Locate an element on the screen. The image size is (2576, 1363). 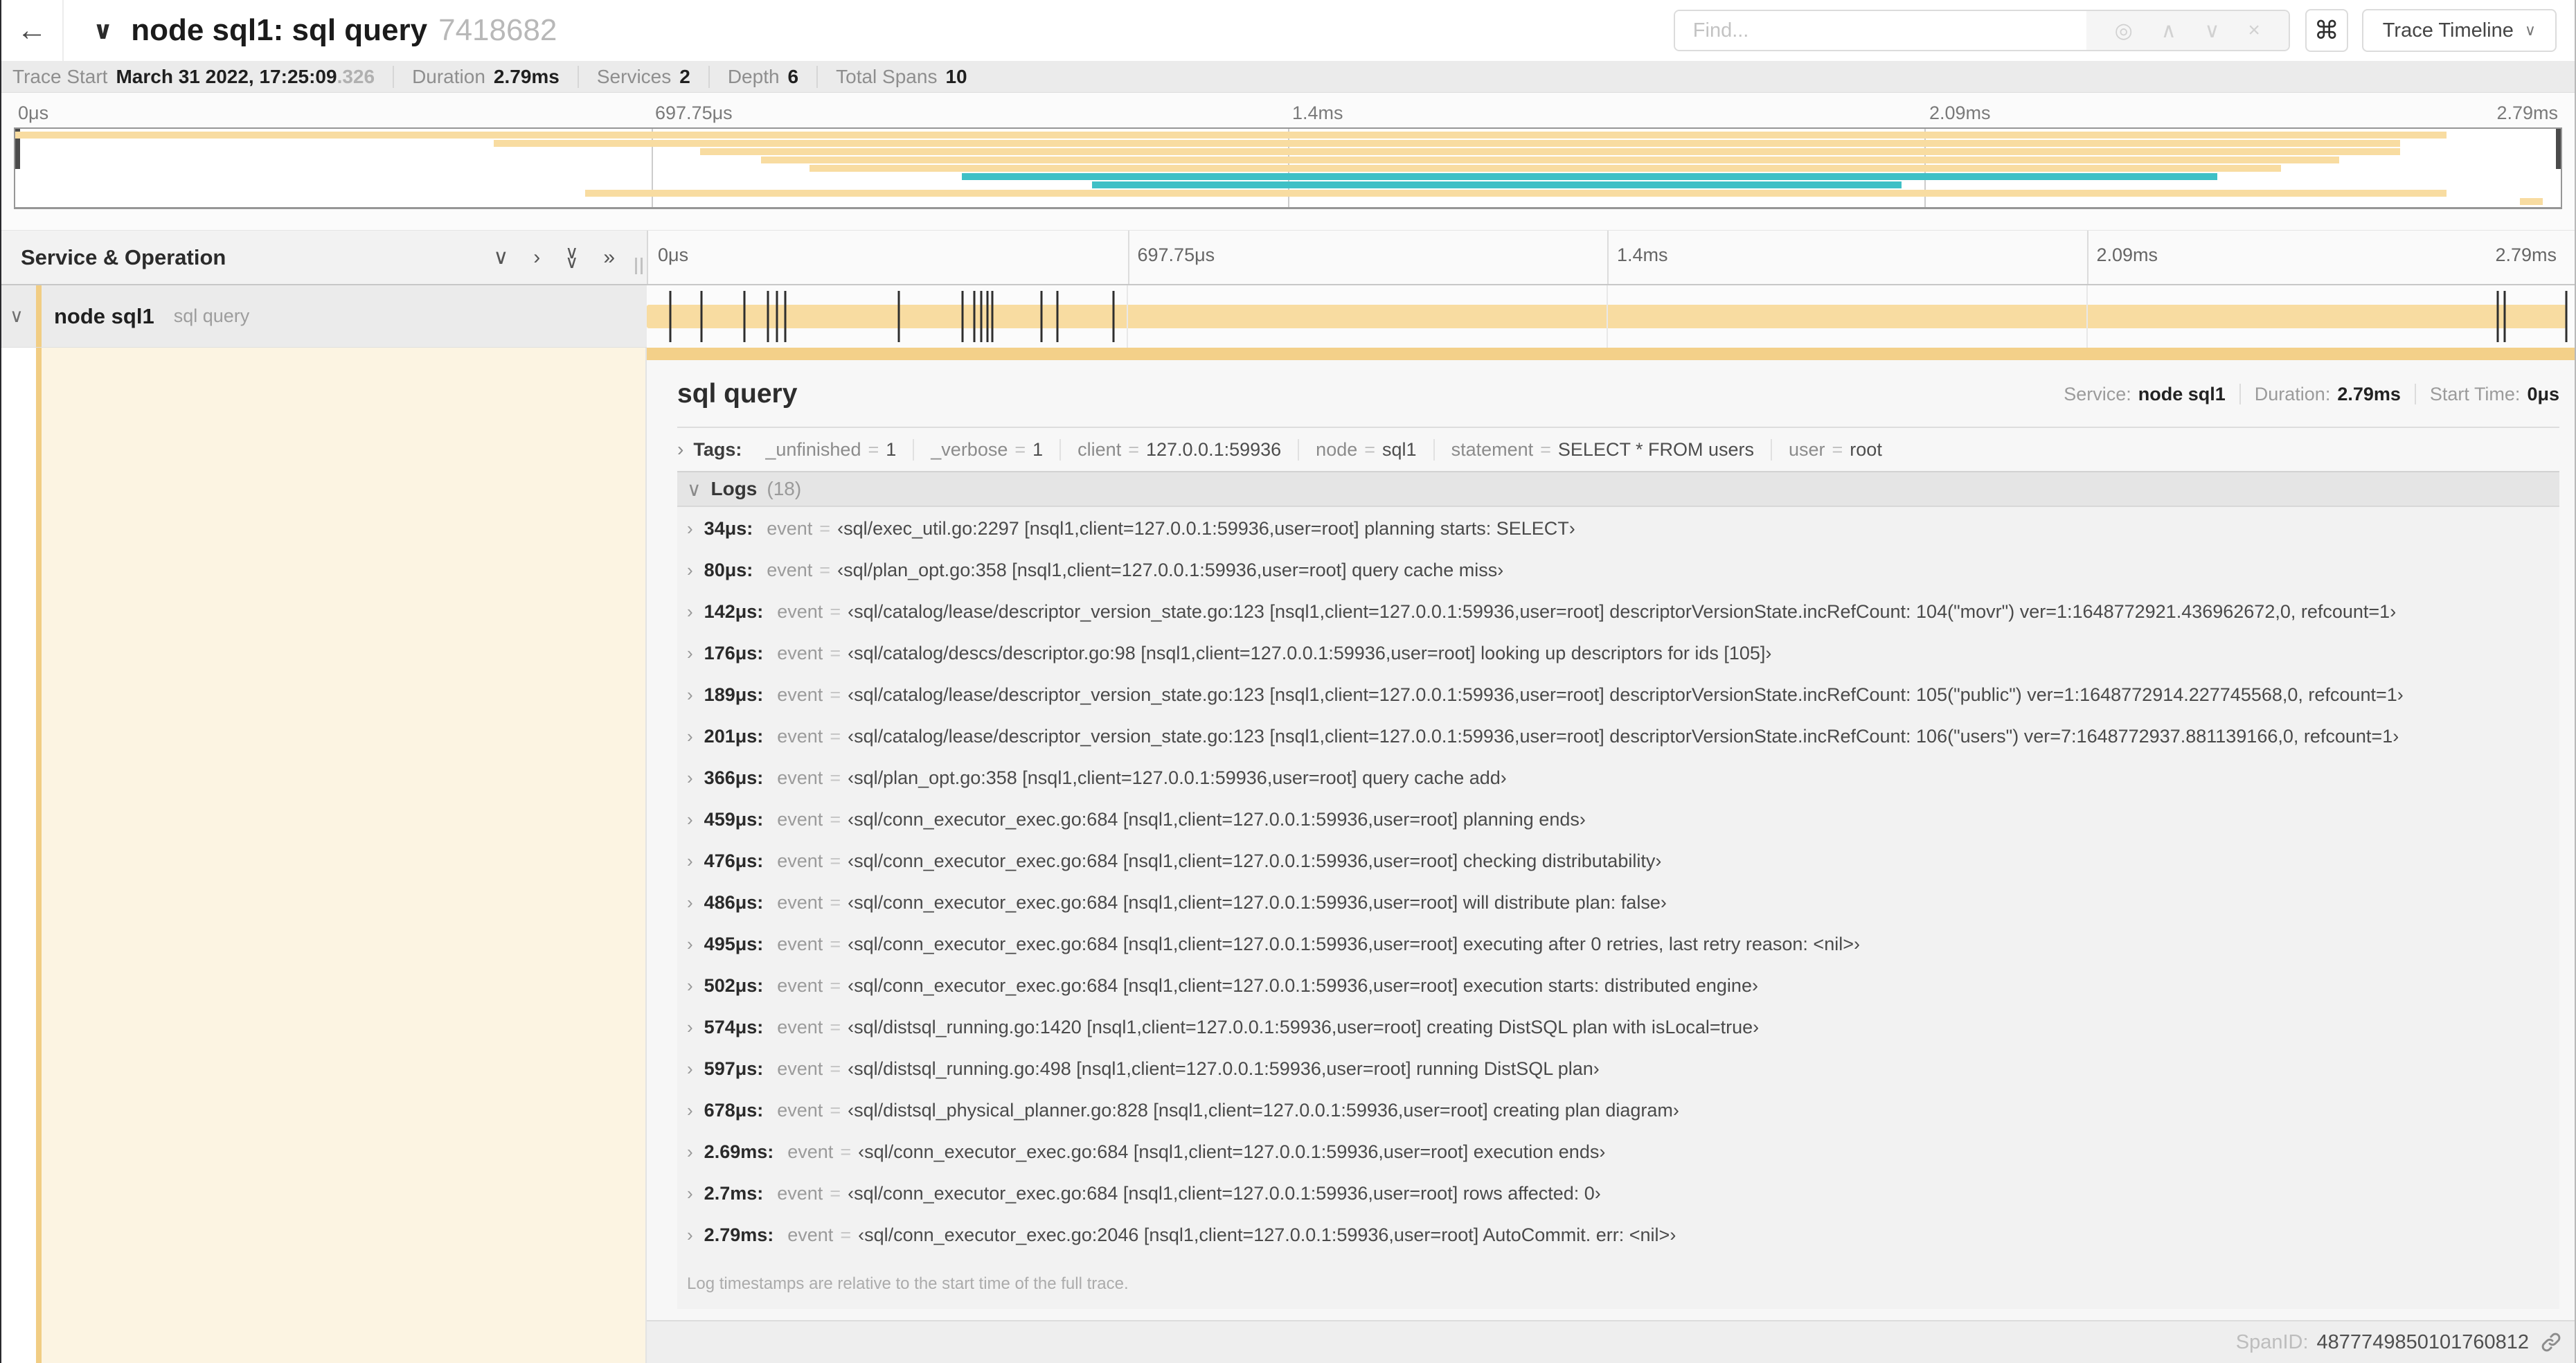
tag-key: _unfinished is located at coordinates (813, 449).